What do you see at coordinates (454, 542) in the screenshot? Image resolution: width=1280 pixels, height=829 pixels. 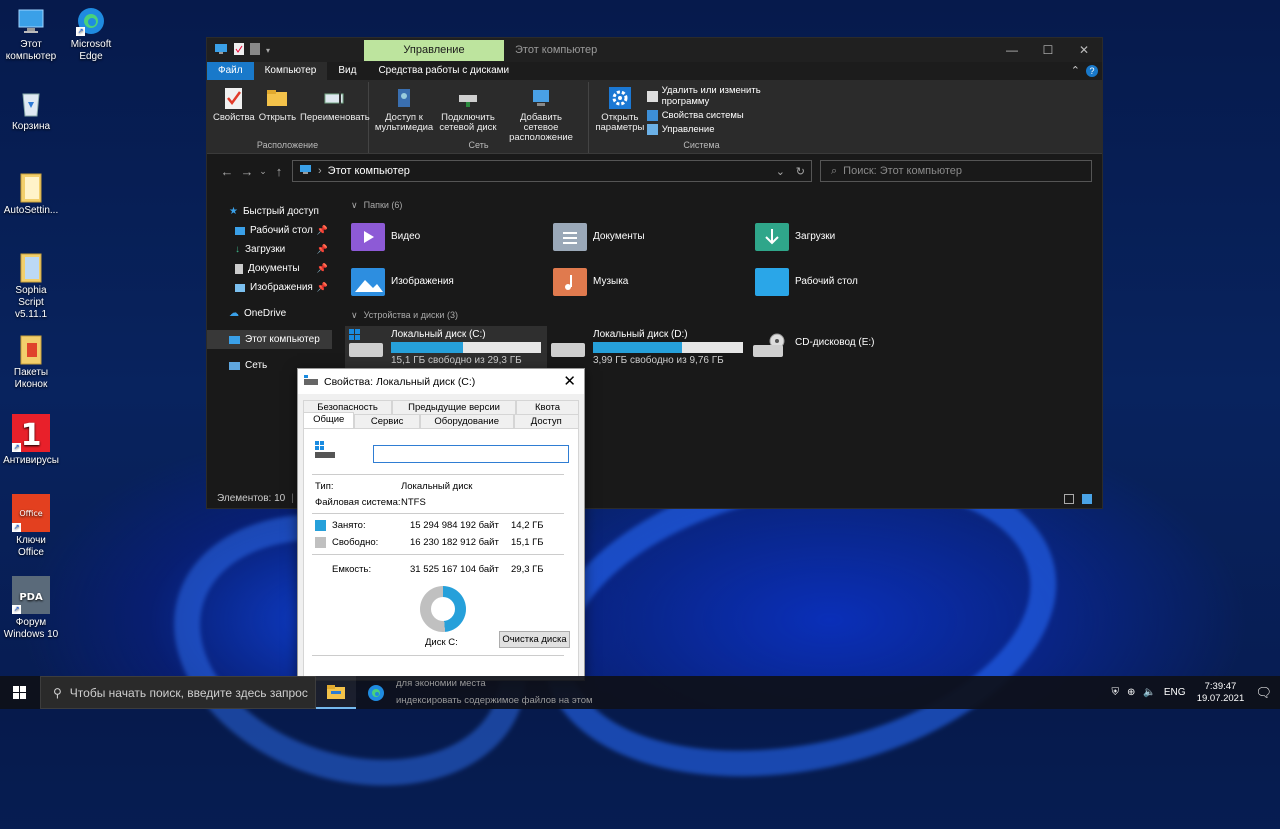 I see `free-bytes: 16 230 182 912 байт` at bounding box center [454, 542].